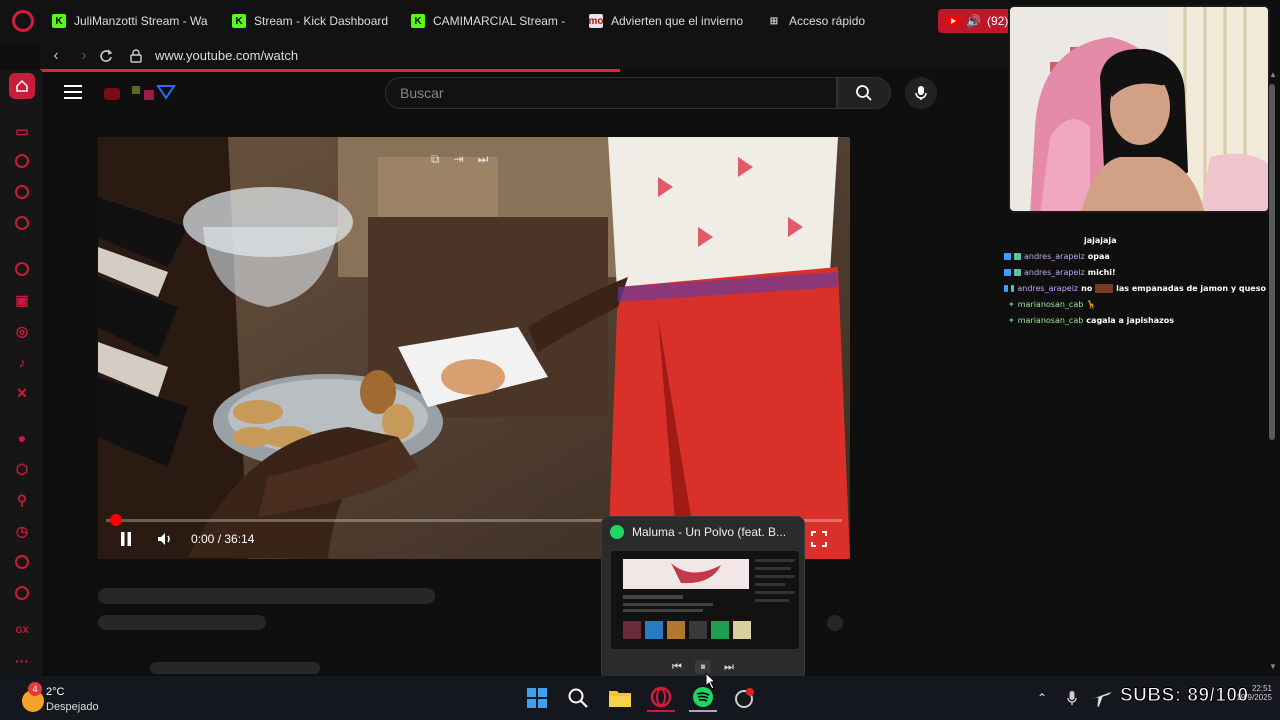 This screenshot has height=720, width=1280. What do you see at coordinates (141, 21) in the screenshot?
I see `tab-label: JuliManzotti Stream - Wa` at bounding box center [141, 21].